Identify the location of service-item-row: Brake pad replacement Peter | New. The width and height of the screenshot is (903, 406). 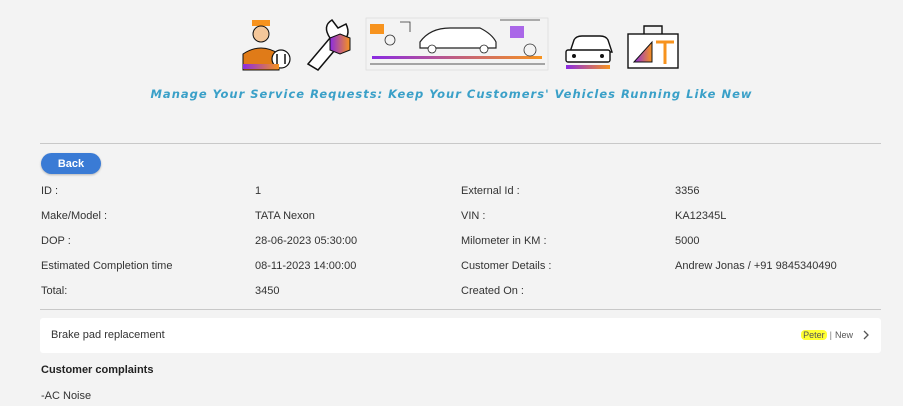
(460, 335).